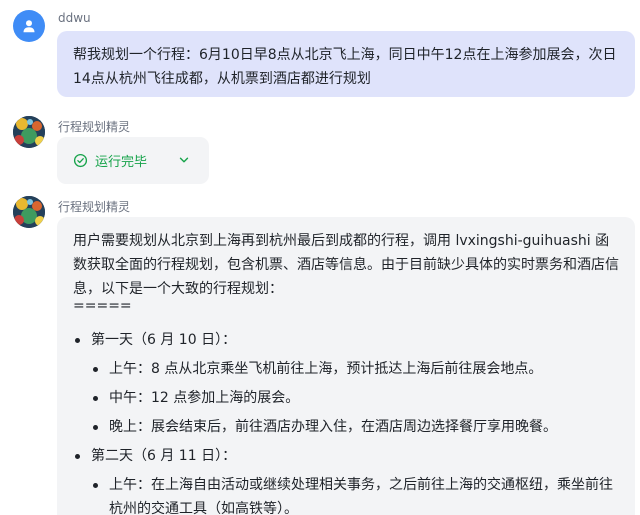 The height and width of the screenshot is (515, 640). What do you see at coordinates (164, 456) in the screenshot?
I see `day-label: 第二天（6 月 11 日）：` at bounding box center [164, 456].